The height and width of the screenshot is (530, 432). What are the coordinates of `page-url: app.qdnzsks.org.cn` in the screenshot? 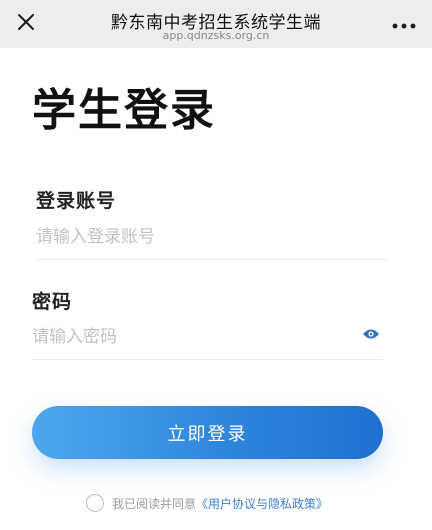 It's located at (216, 35).